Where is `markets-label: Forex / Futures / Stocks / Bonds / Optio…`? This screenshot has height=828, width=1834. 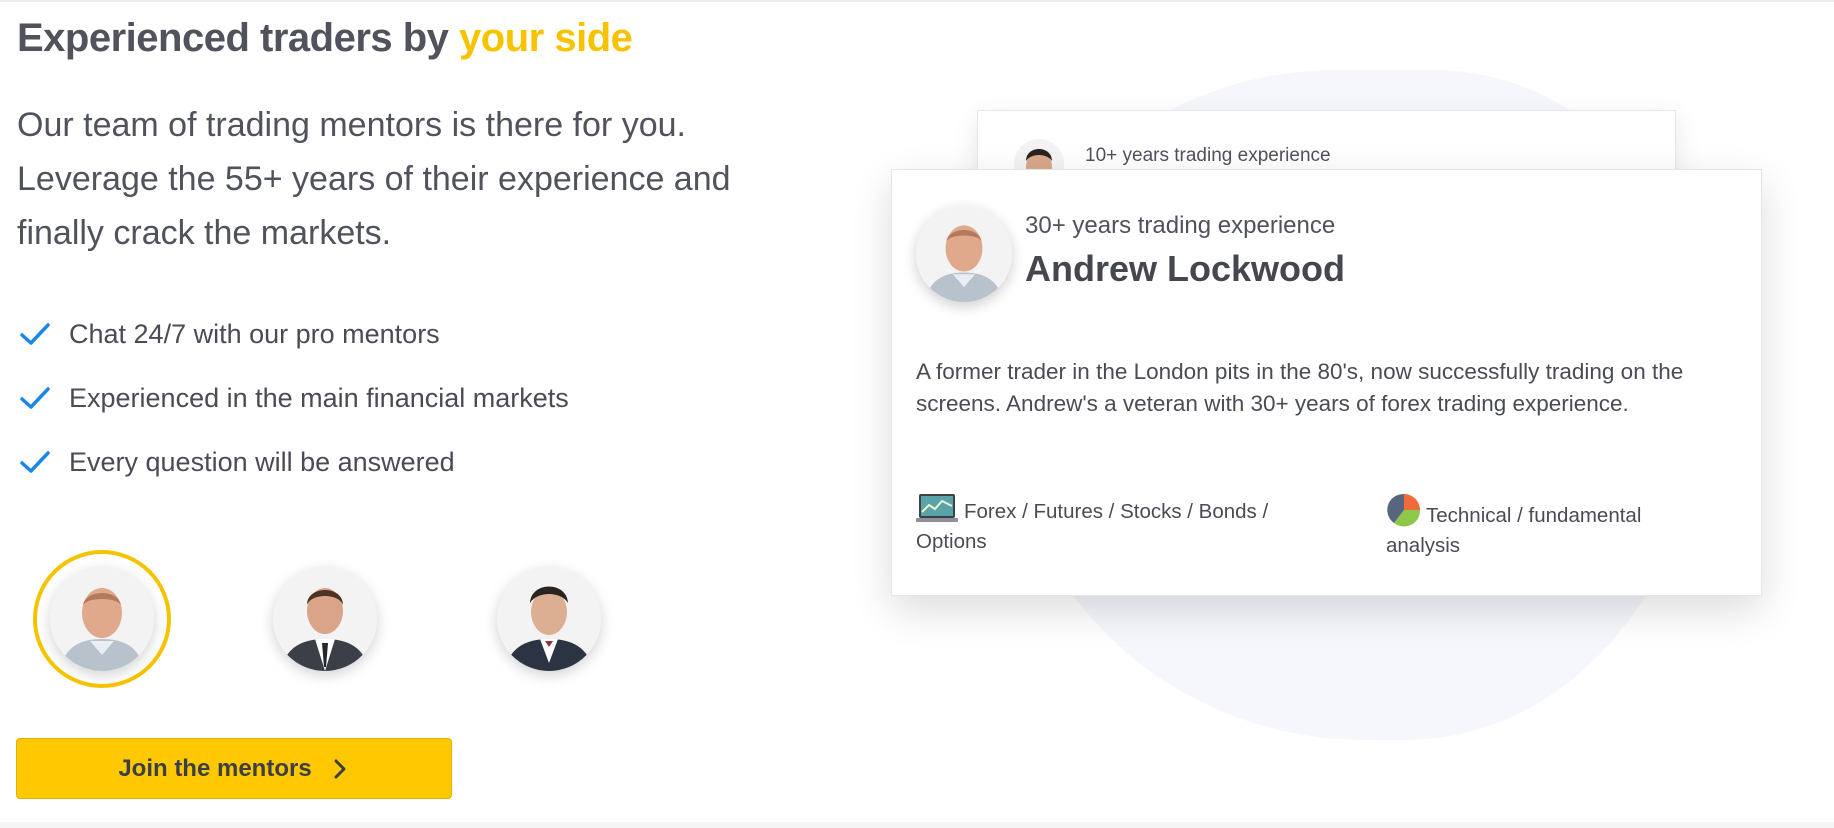 markets-label: Forex / Futures / Stocks / Bonds / Optio… is located at coordinates (1092, 526).